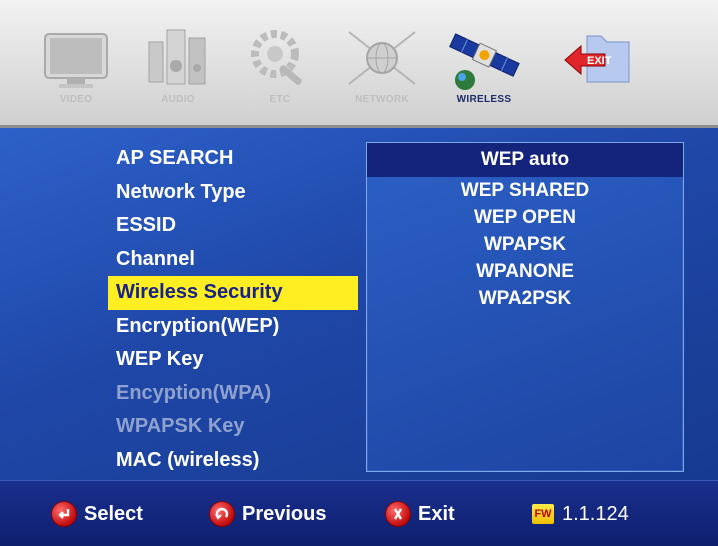 The width and height of the screenshot is (718, 546). Describe the element at coordinates (280, 99) in the screenshot. I see `tab-label: ETC` at that location.